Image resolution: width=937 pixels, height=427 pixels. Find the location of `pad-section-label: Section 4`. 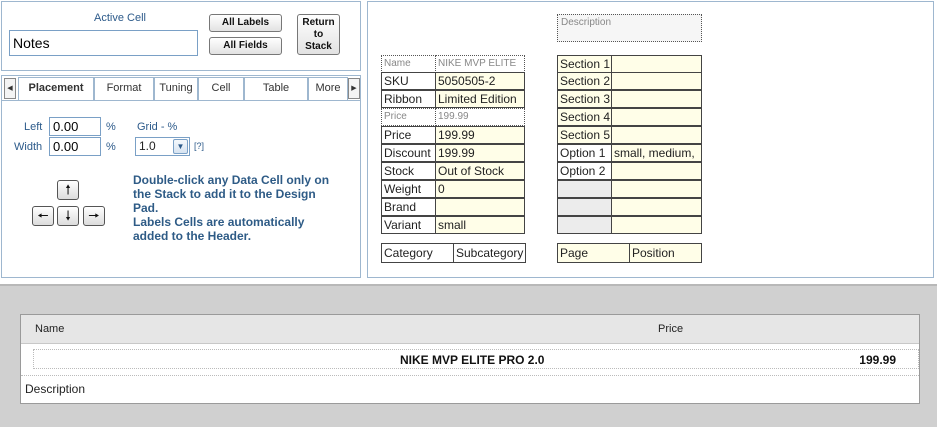

pad-section-label: Section 4 is located at coordinates (584, 117).